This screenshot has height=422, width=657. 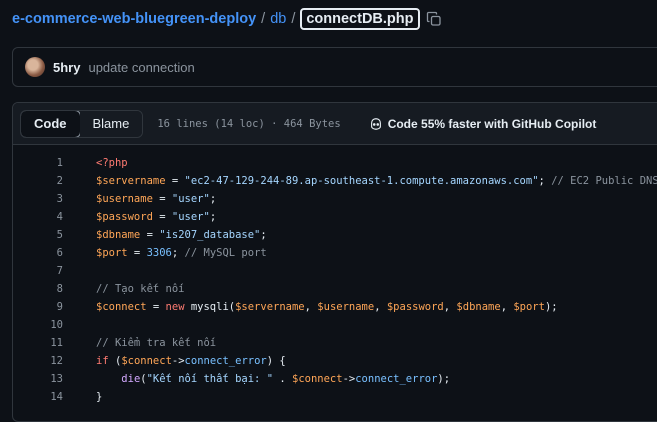 I want to click on code-token: }, so click(x=99, y=397).